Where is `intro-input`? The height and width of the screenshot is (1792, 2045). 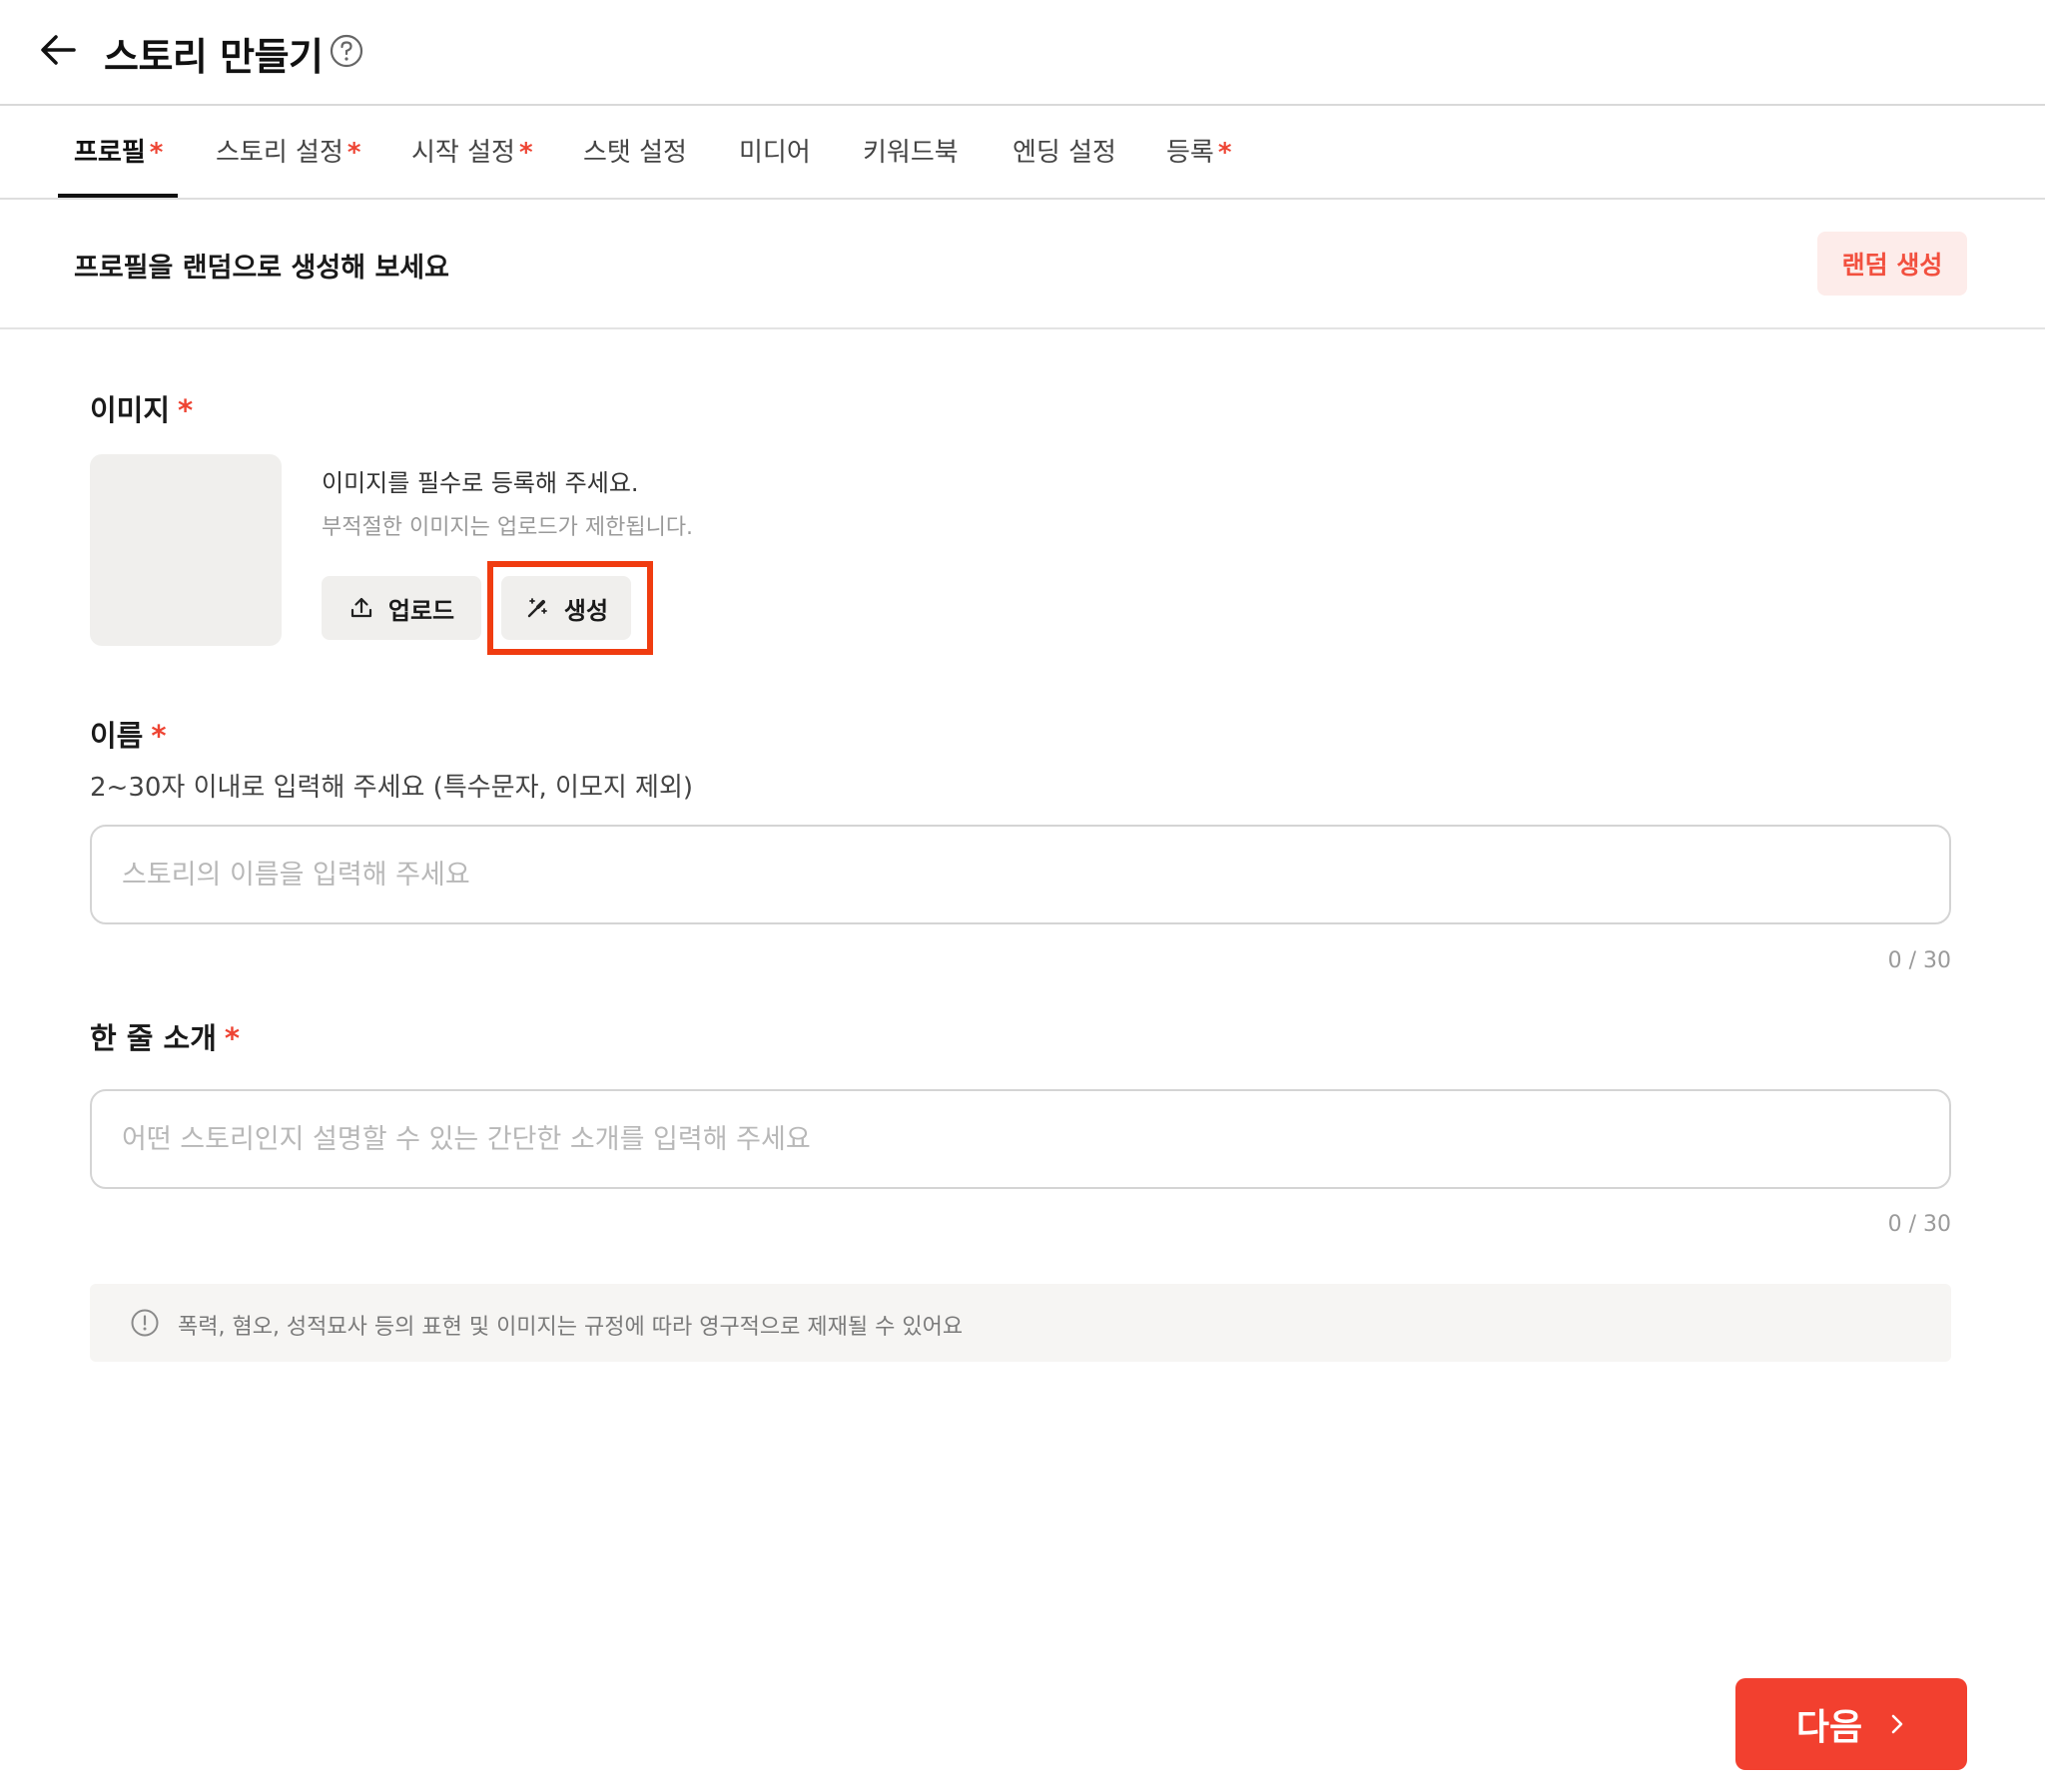
intro-input is located at coordinates (1020, 1139).